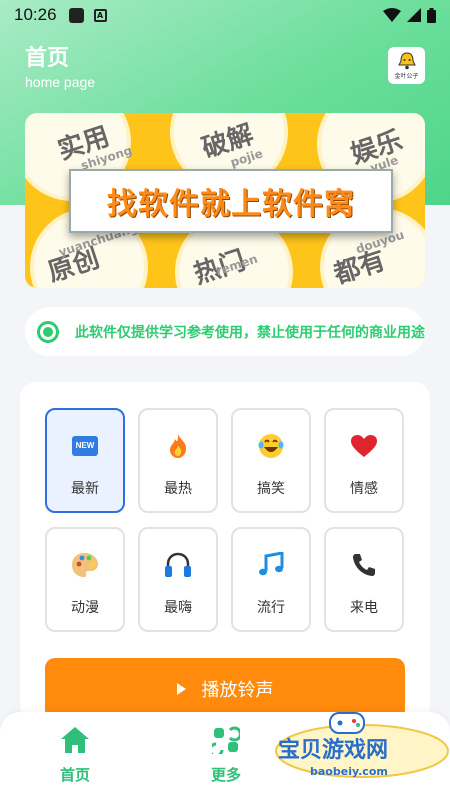 The width and height of the screenshot is (450, 800). Describe the element at coordinates (76, 15) in the screenshot. I see `notification-icon` at that location.